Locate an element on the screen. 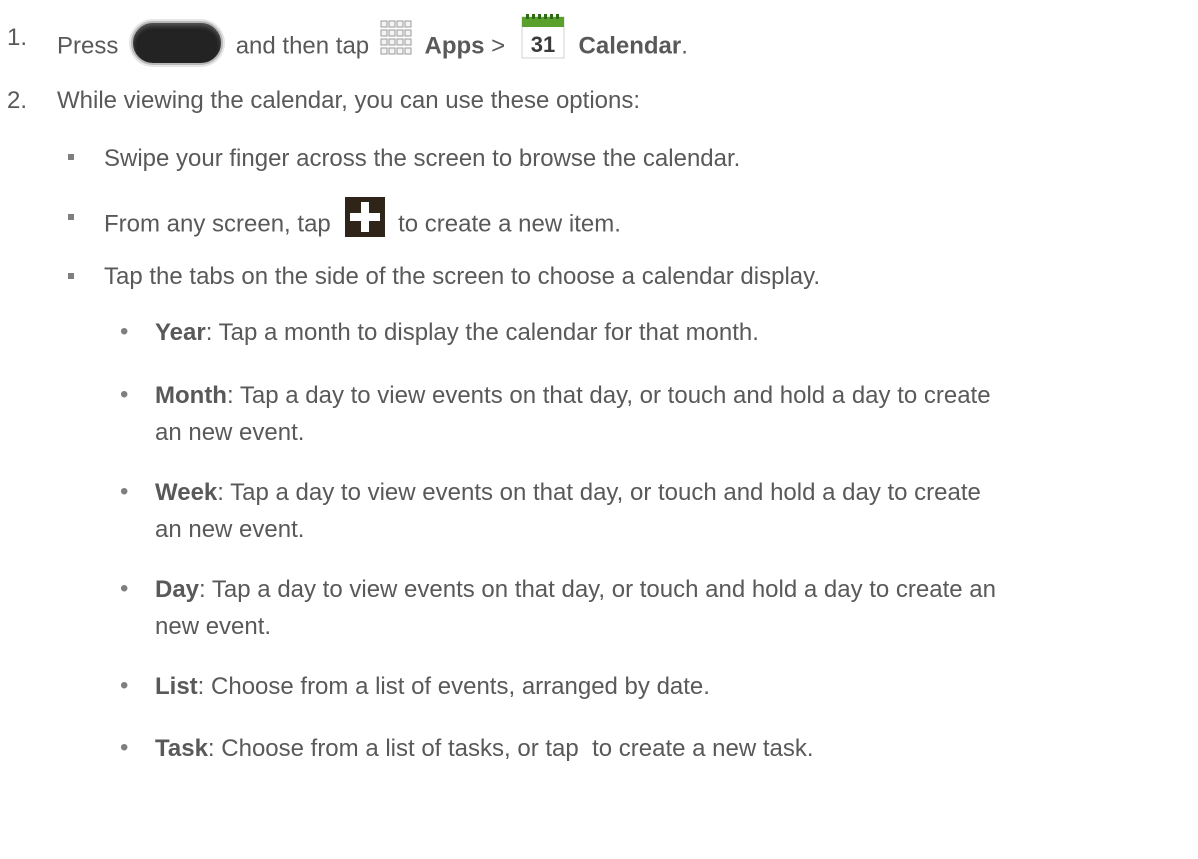 This screenshot has width=1198, height=859. calendar-label: Calendar is located at coordinates (630, 46).